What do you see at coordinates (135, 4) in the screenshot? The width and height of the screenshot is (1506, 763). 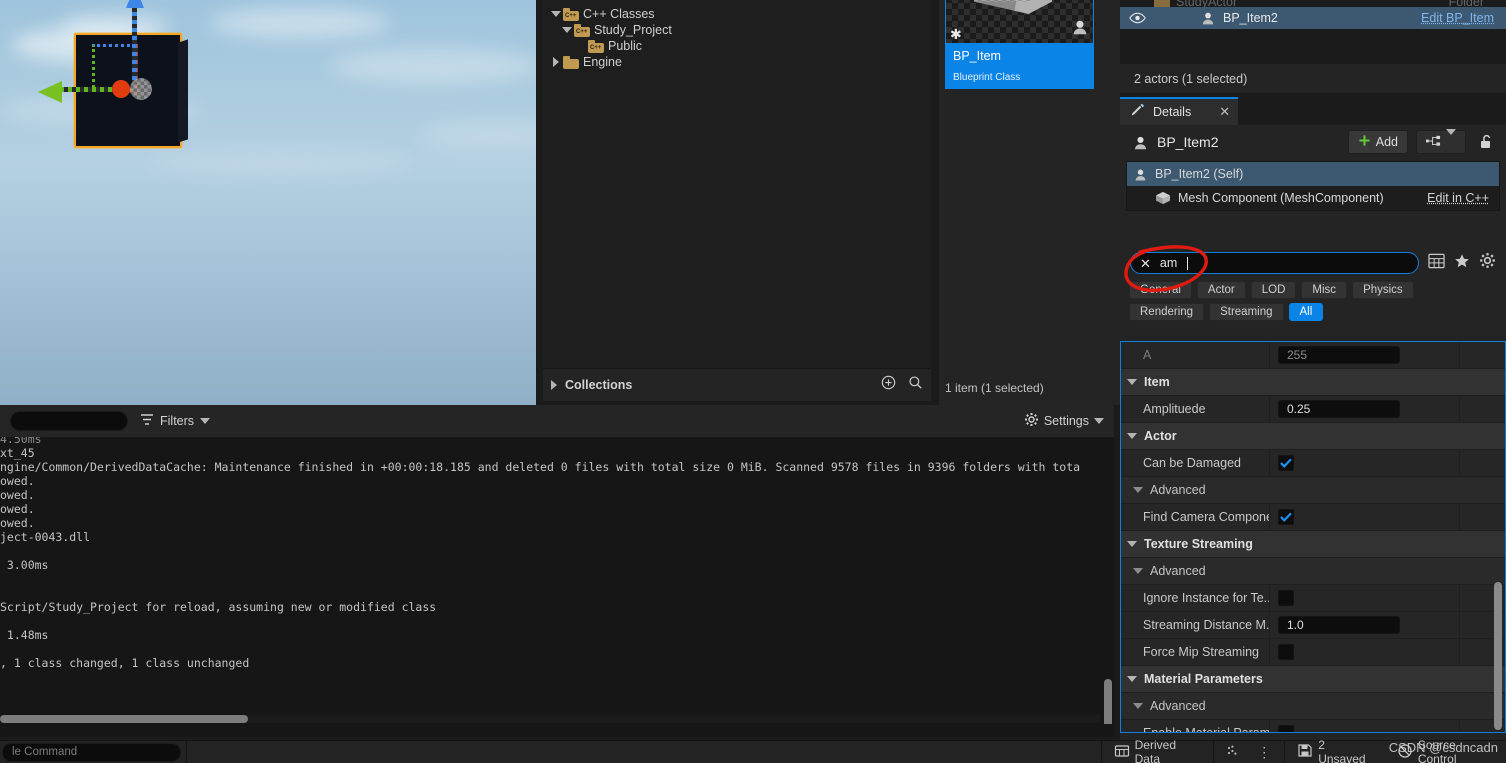 I see `gizmo-z-arrow-icon` at bounding box center [135, 4].